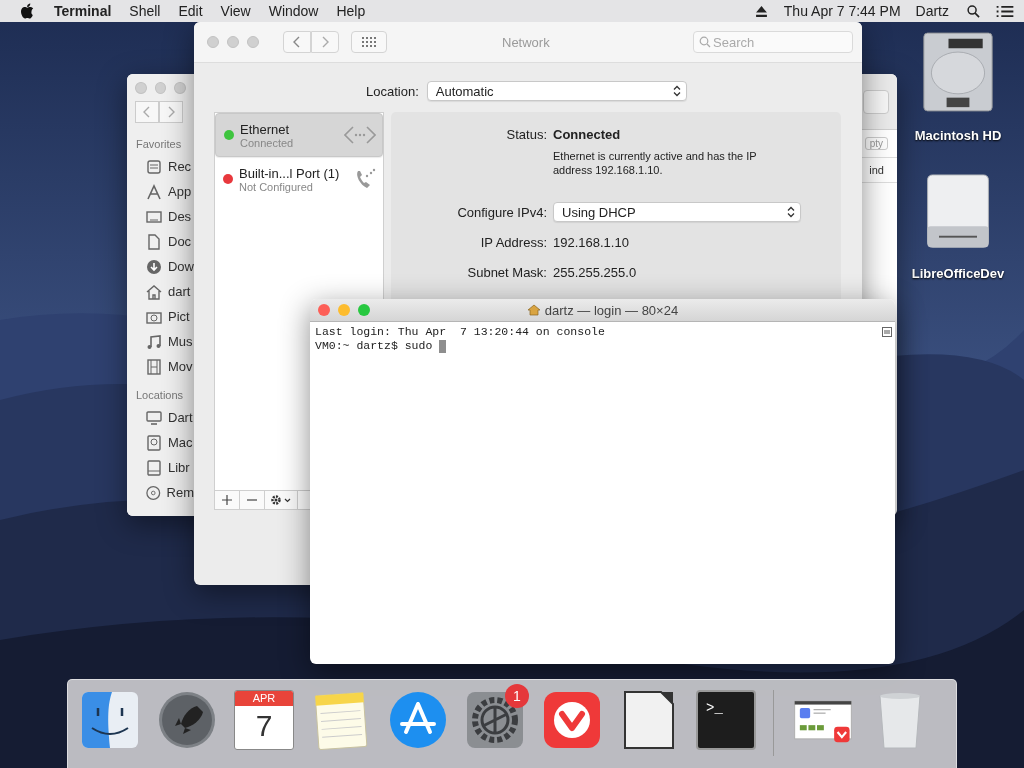 The height and width of the screenshot is (768, 1024). What do you see at coordinates (190, 11) in the screenshot?
I see `menu-item: Edit` at bounding box center [190, 11].